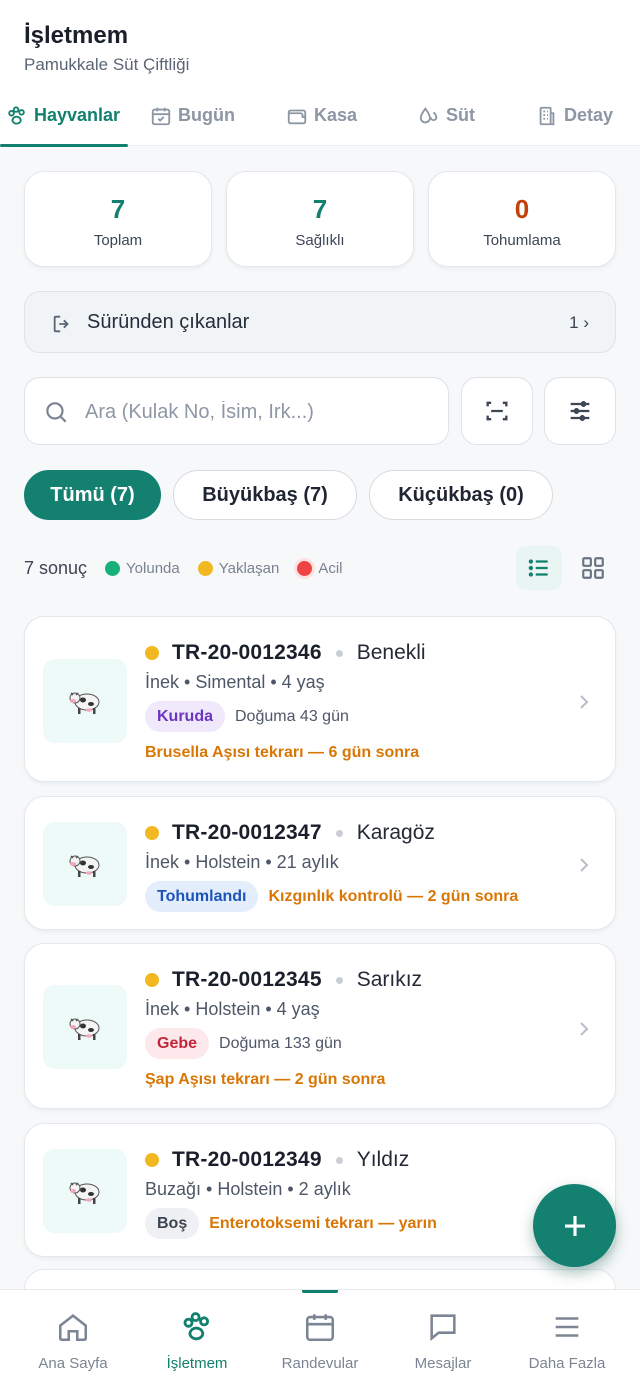 The height and width of the screenshot is (1386, 640). Describe the element at coordinates (383, 1159) in the screenshot. I see `animal-name: Yıldız` at that location.